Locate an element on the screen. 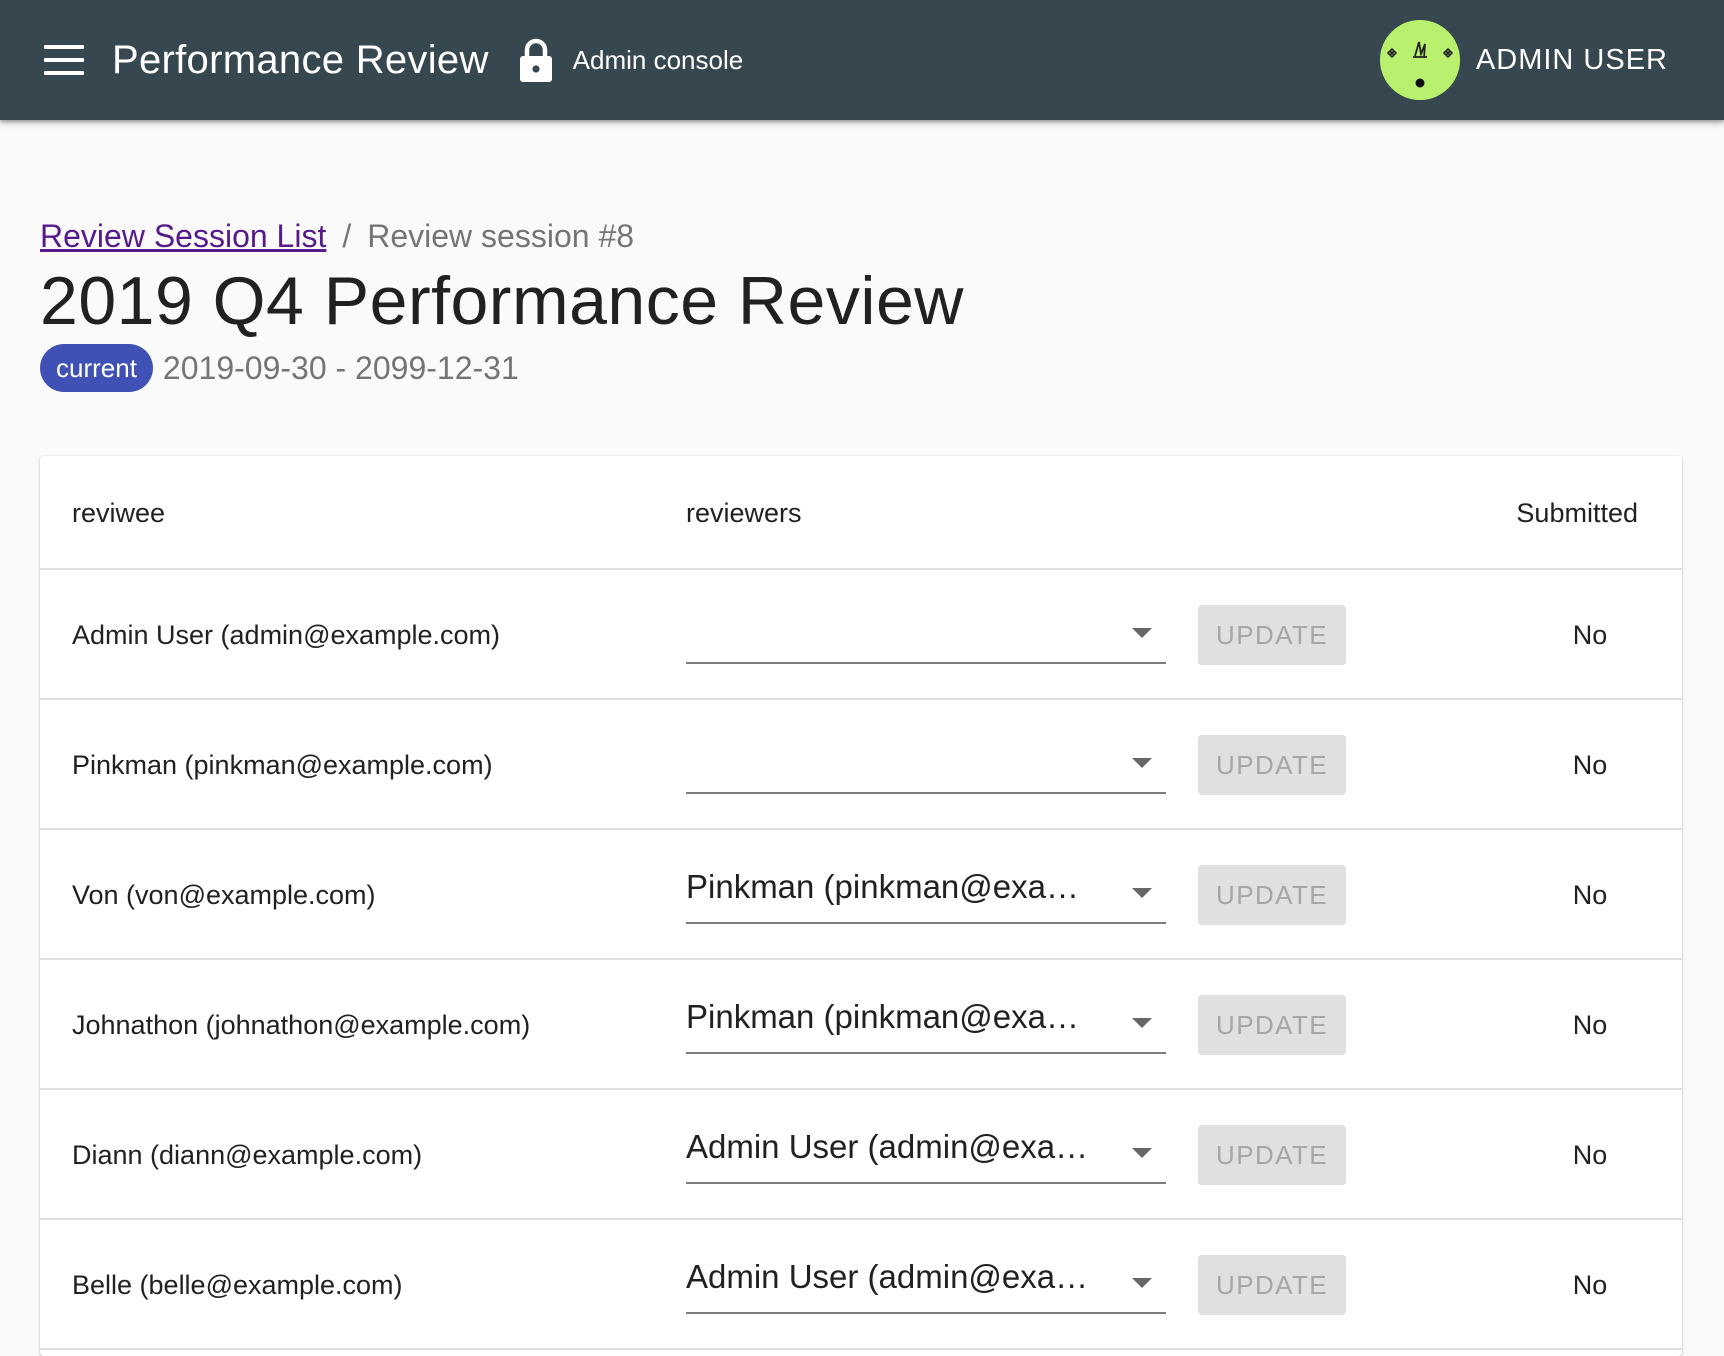 The width and height of the screenshot is (1724, 1356). table-row: Pinkman (pinkman@example.com) UPDATE No is located at coordinates (861, 765).